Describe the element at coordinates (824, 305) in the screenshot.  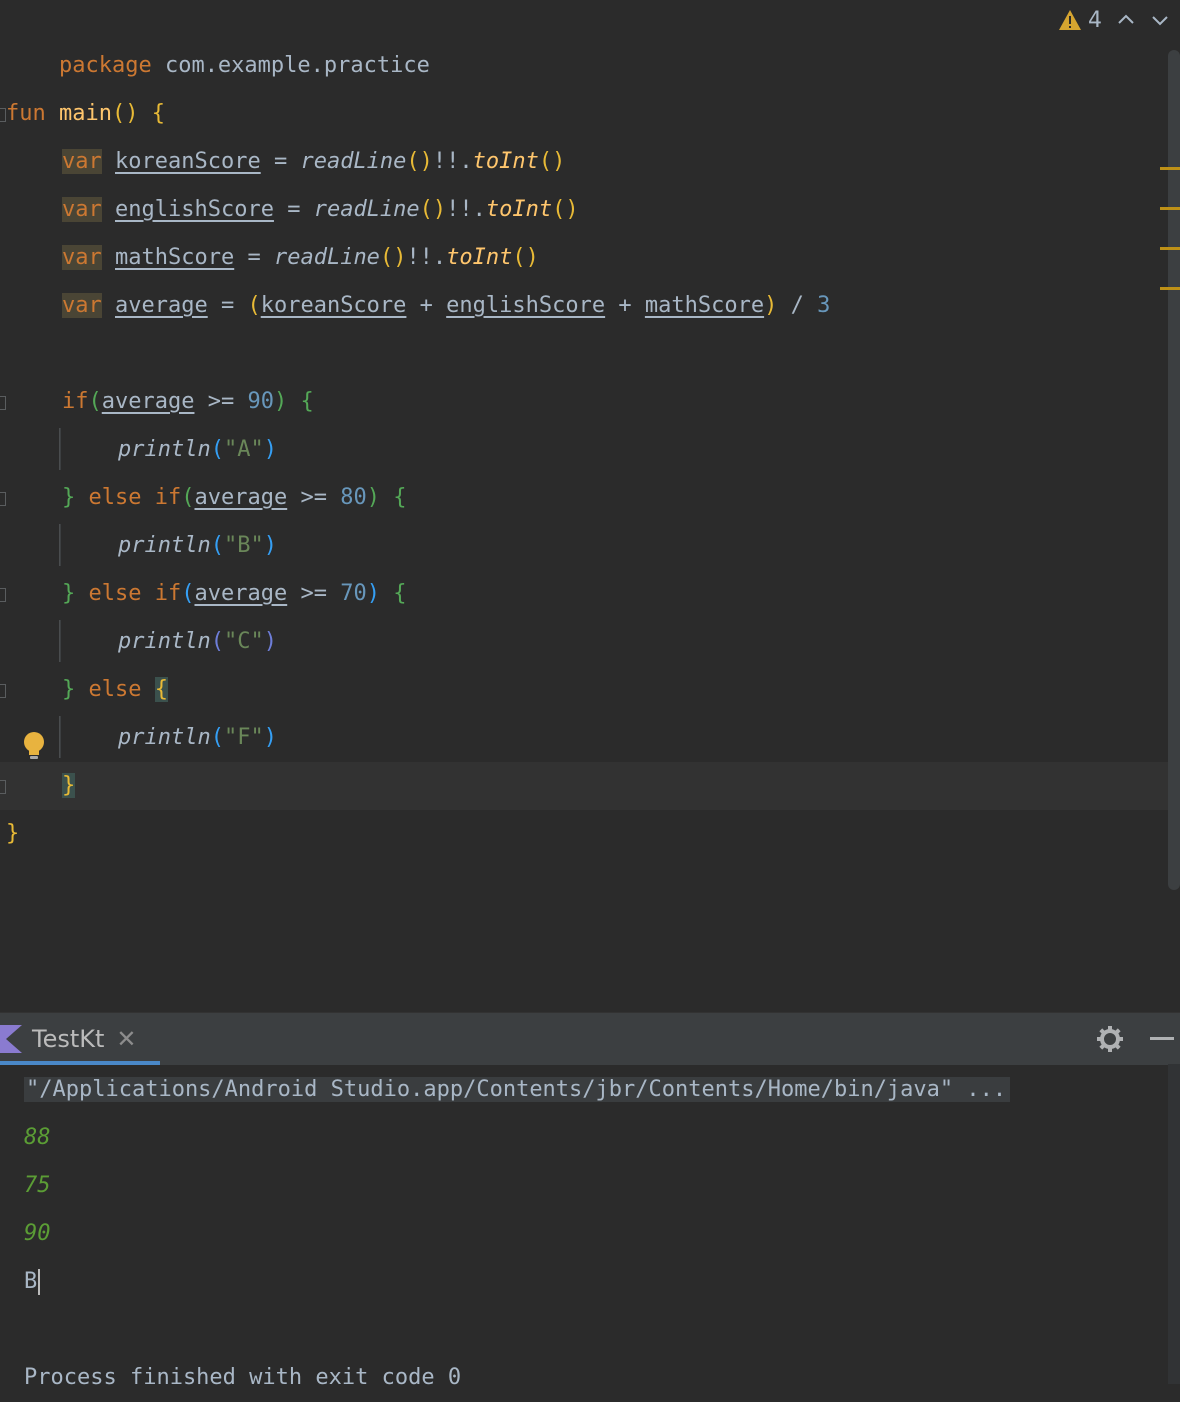
I see `number-literal: 3` at that location.